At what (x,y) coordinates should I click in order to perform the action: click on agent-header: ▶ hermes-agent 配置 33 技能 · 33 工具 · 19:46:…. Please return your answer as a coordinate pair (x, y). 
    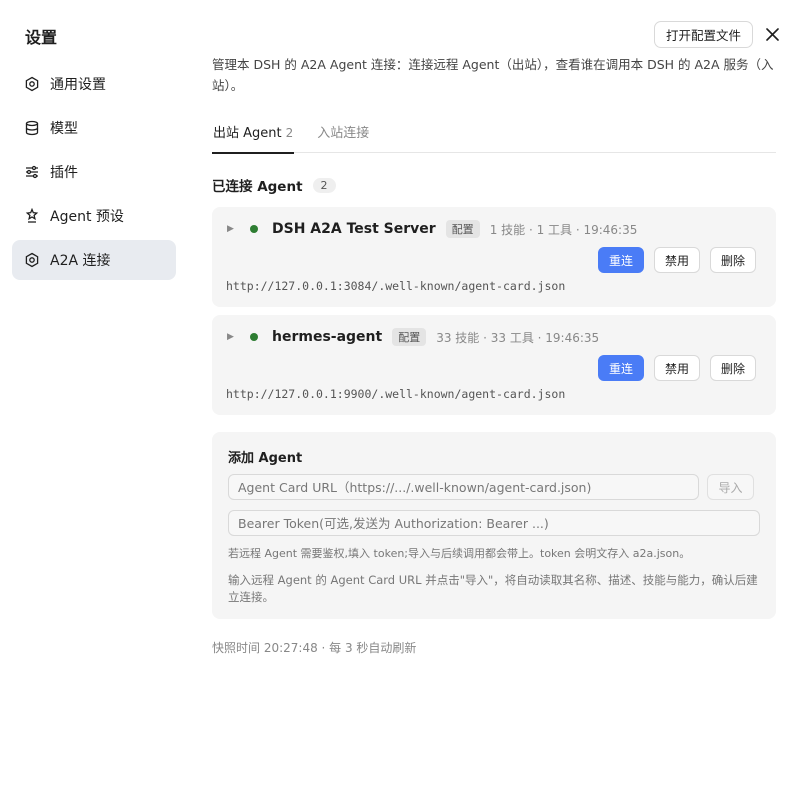
    Looking at the image, I should click on (413, 337).